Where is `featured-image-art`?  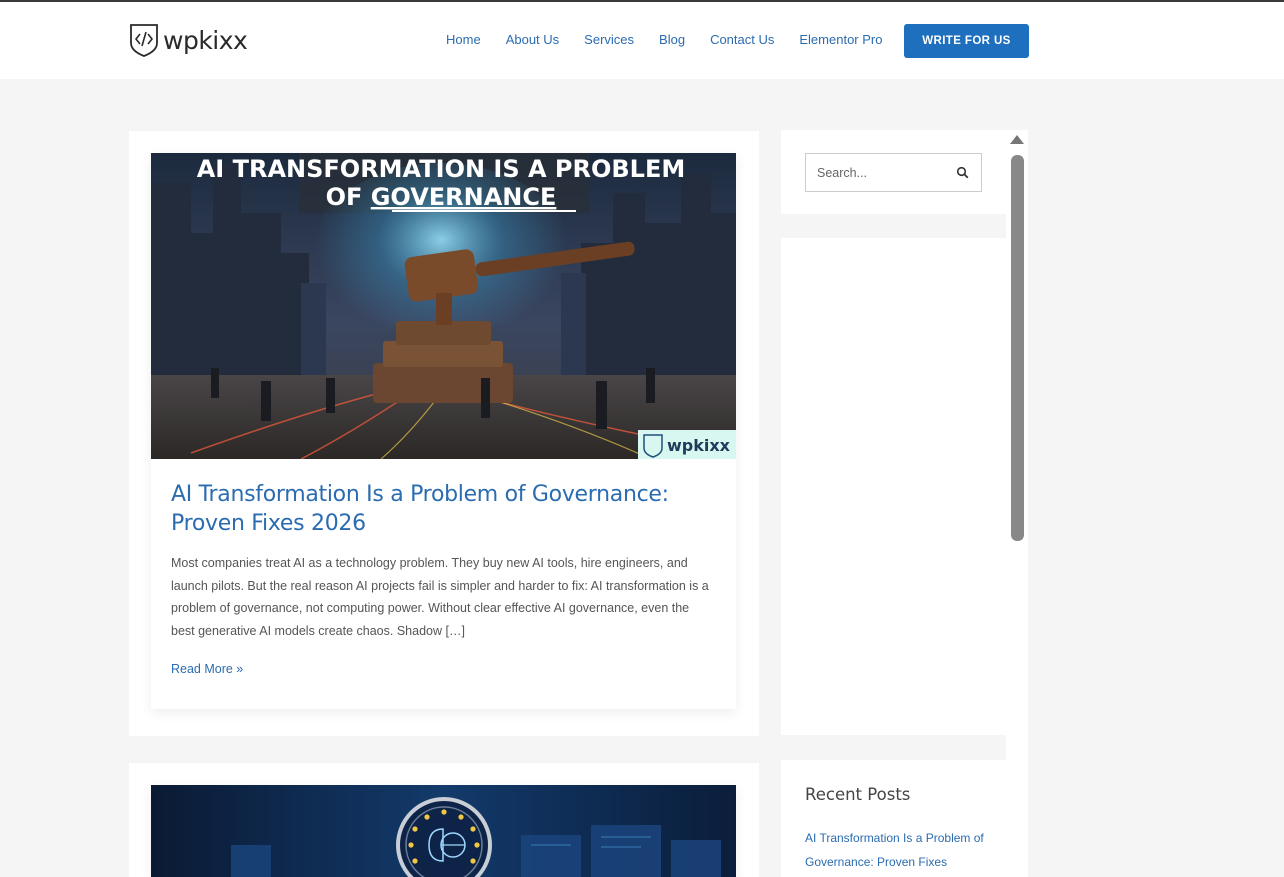
featured-image-art is located at coordinates (443, 831).